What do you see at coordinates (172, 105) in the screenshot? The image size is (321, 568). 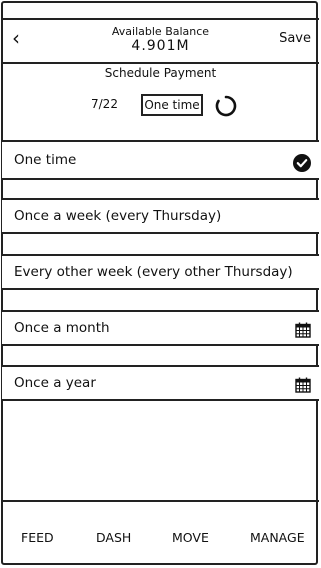 I see `frequency-selector: One time` at bounding box center [172, 105].